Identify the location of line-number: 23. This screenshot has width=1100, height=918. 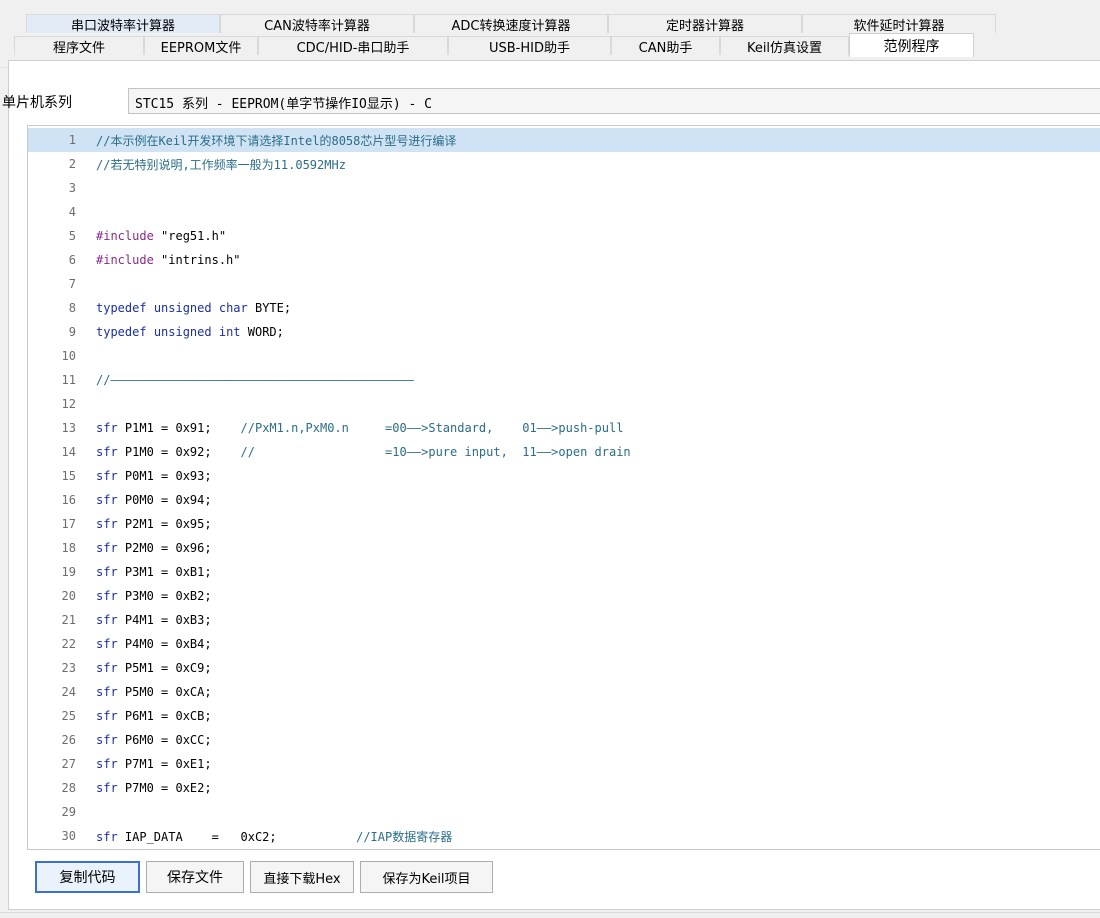
(68, 668).